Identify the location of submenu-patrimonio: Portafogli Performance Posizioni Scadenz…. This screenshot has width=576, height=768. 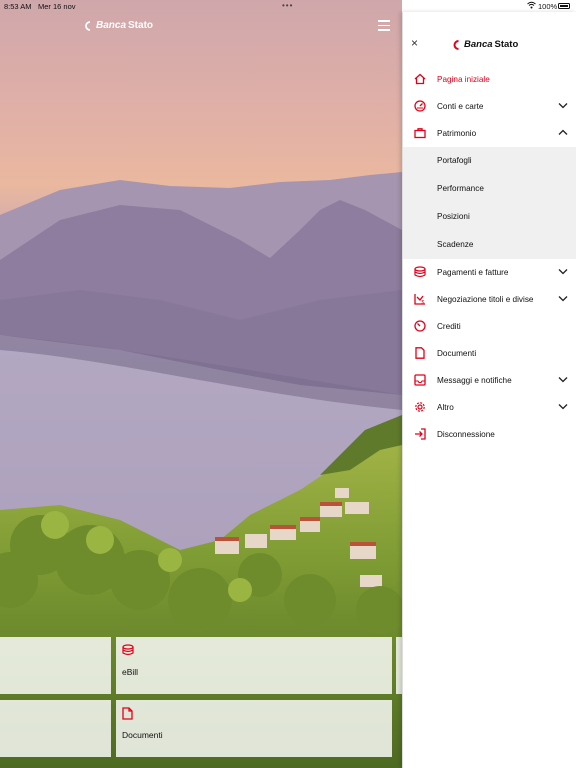
(489, 203).